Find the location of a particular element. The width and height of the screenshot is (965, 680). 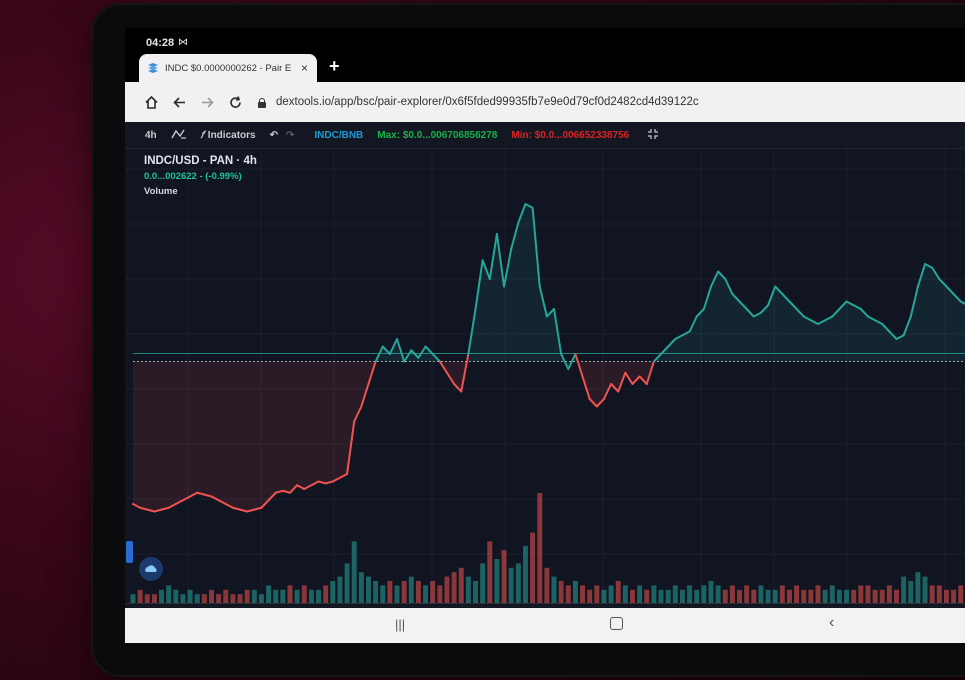

undo-icon: ↶ is located at coordinates (274, 135).